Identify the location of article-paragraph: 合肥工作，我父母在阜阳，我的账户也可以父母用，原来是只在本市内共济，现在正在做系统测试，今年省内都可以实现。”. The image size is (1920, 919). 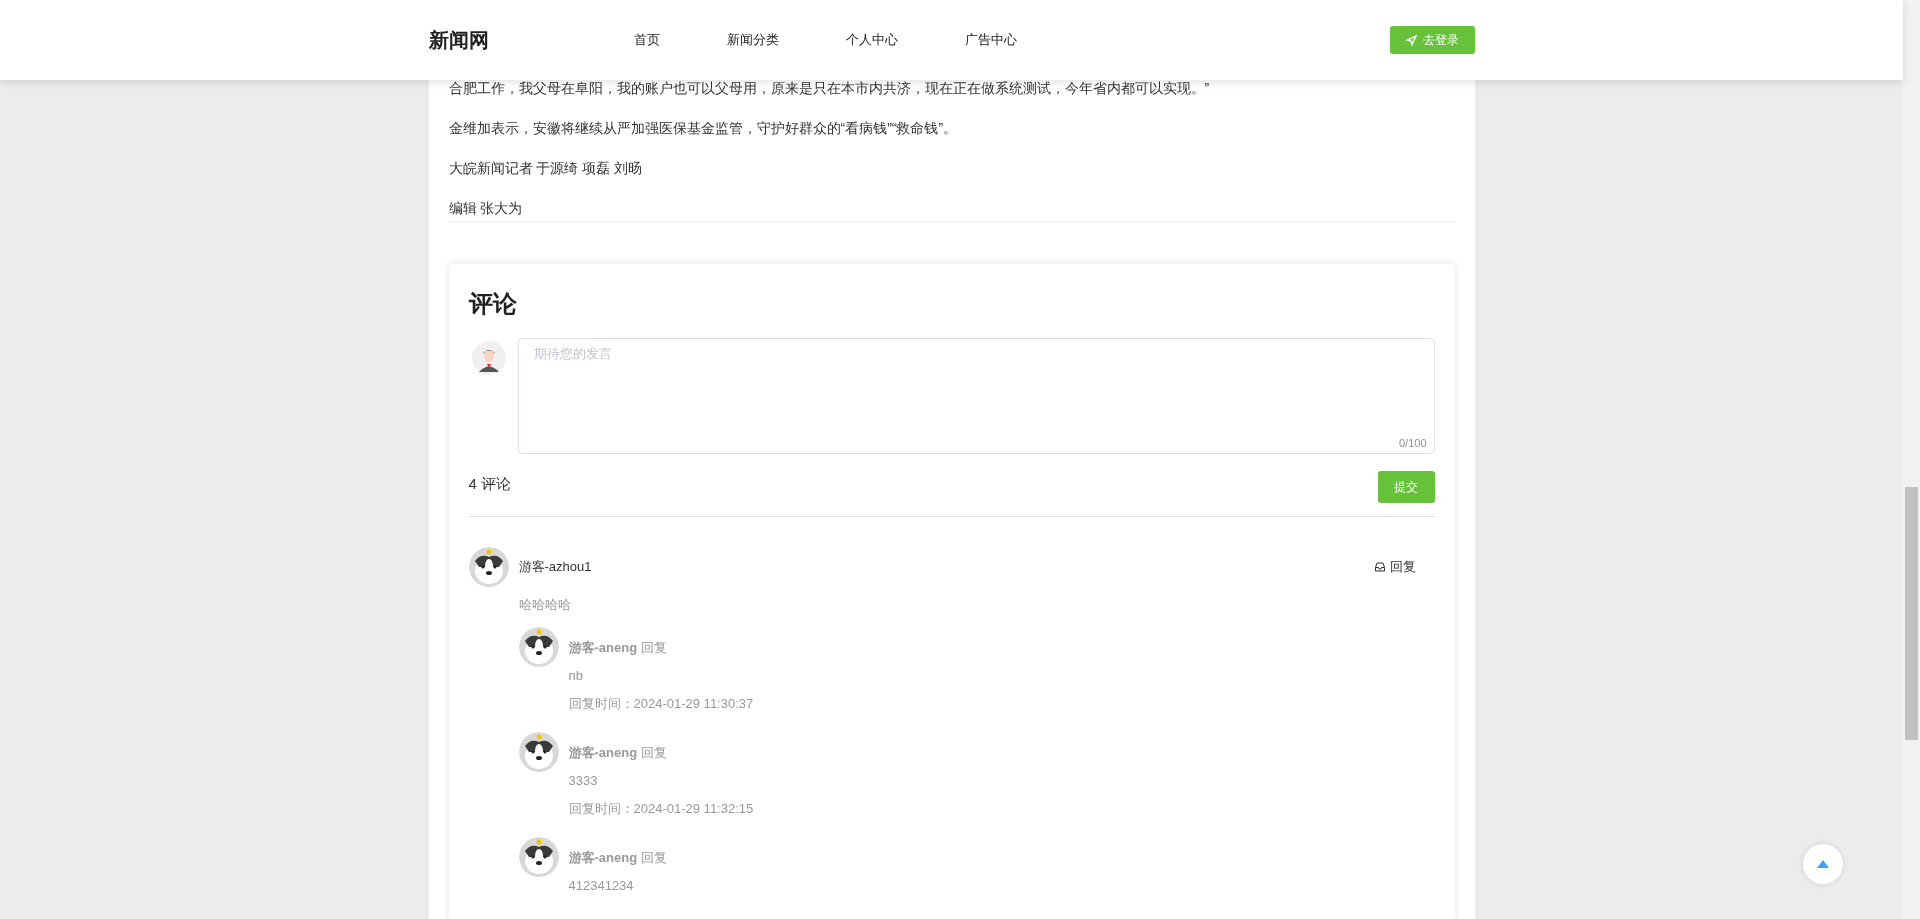
(829, 88).